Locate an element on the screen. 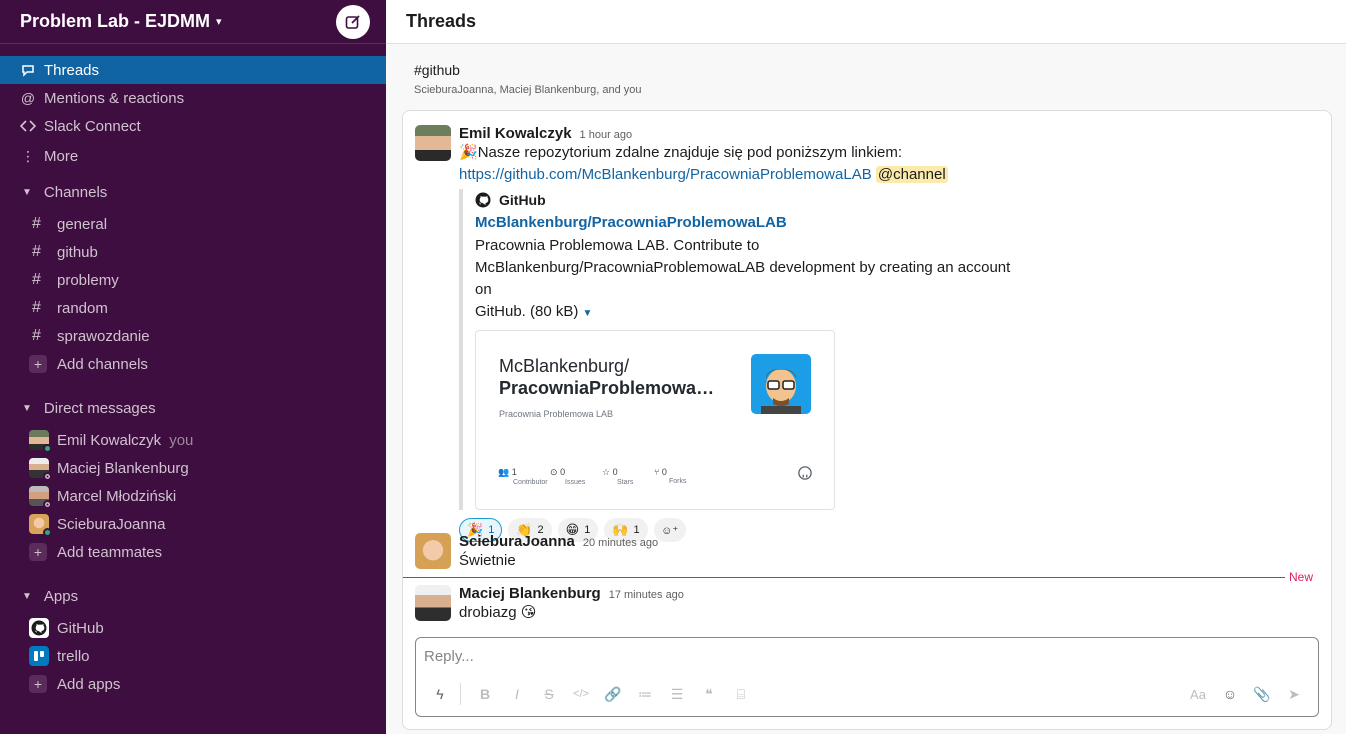 The image size is (1346, 734). stat-count: 0 is located at coordinates (563, 472).